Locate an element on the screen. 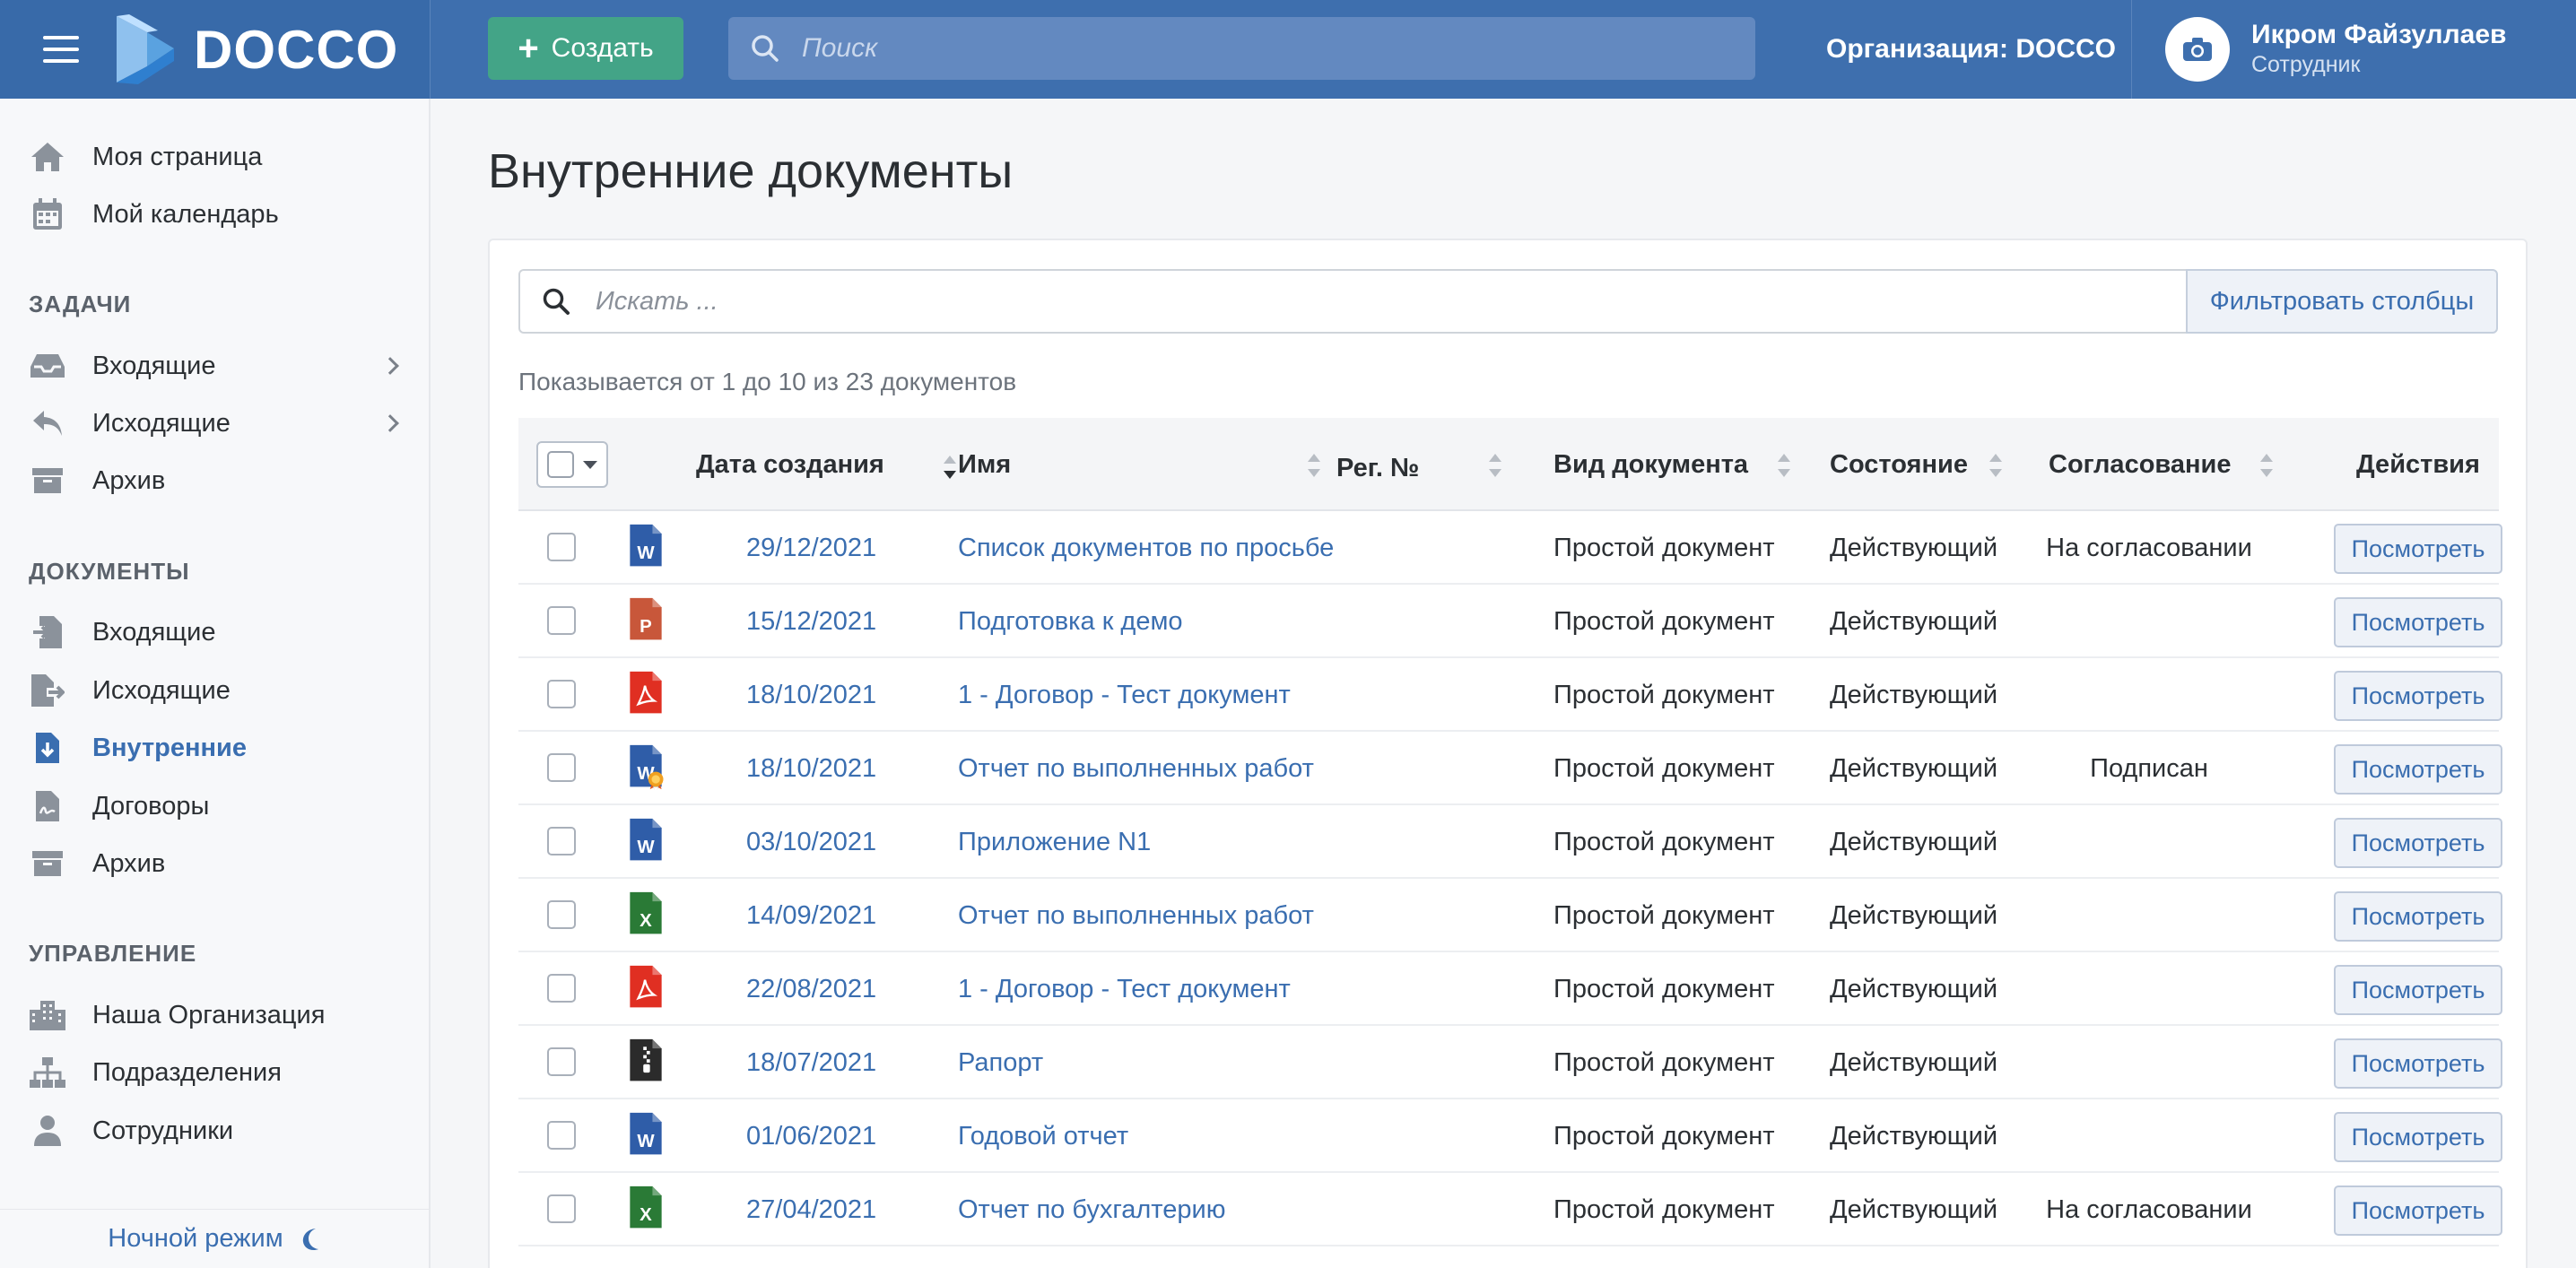 The image size is (2576, 1268). row-name-link: Рапорт is located at coordinates (1000, 1062).